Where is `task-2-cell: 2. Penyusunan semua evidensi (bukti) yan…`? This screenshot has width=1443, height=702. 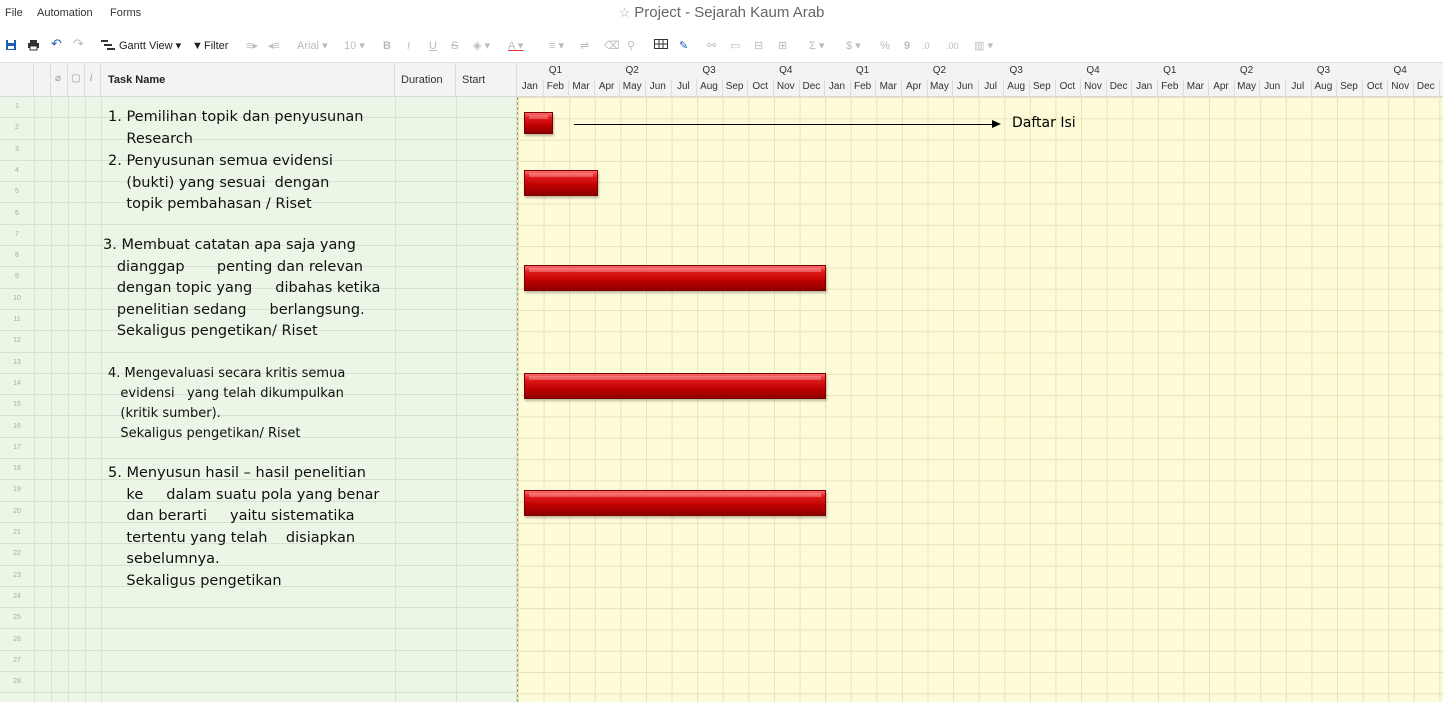 task-2-cell: 2. Penyusunan semua evidensi (bukti) yan… is located at coordinates (220, 183).